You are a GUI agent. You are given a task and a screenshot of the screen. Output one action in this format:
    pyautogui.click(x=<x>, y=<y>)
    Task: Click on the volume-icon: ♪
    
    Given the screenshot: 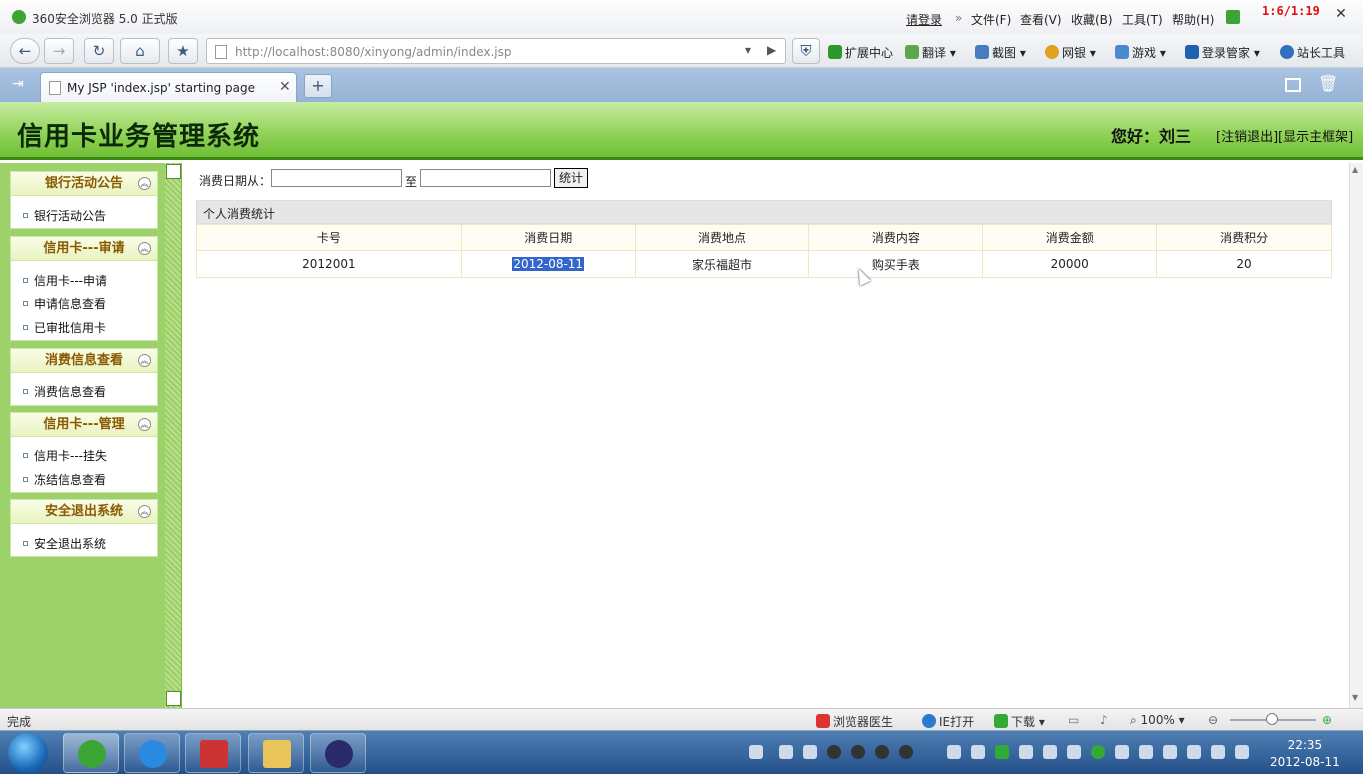 What is the action you would take?
    pyautogui.click(x=1104, y=720)
    